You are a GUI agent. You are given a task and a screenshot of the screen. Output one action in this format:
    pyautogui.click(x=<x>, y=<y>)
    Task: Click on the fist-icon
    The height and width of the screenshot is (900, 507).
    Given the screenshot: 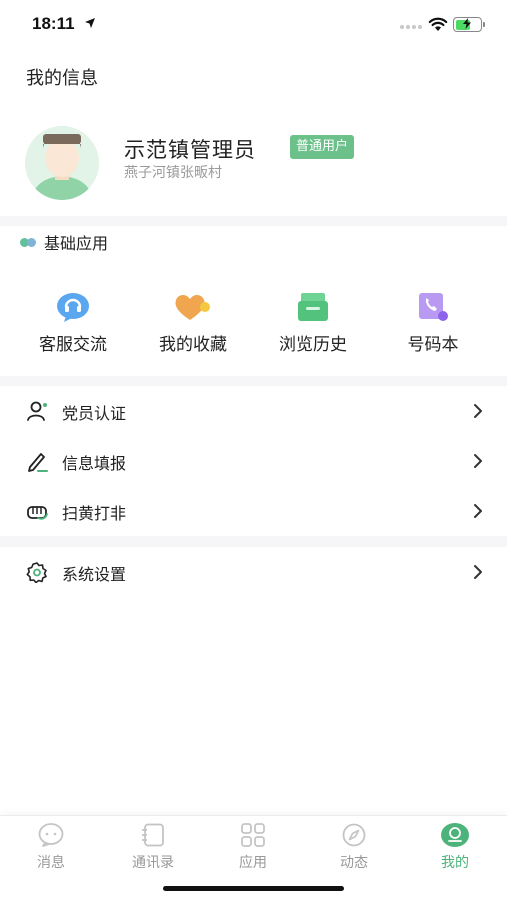 What is the action you would take?
    pyautogui.click(x=37, y=513)
    